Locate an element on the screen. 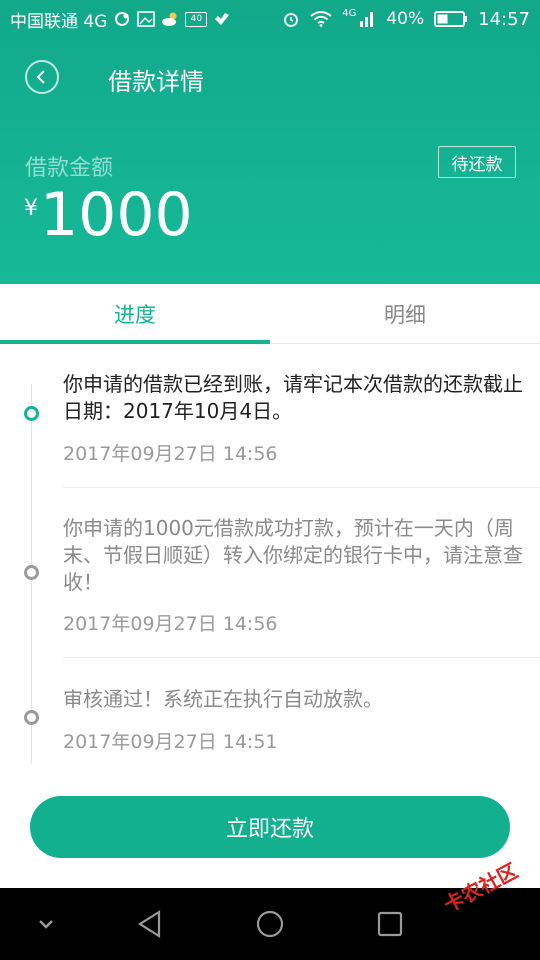  carrier-label: 中国联通 4G is located at coordinates (59, 21).